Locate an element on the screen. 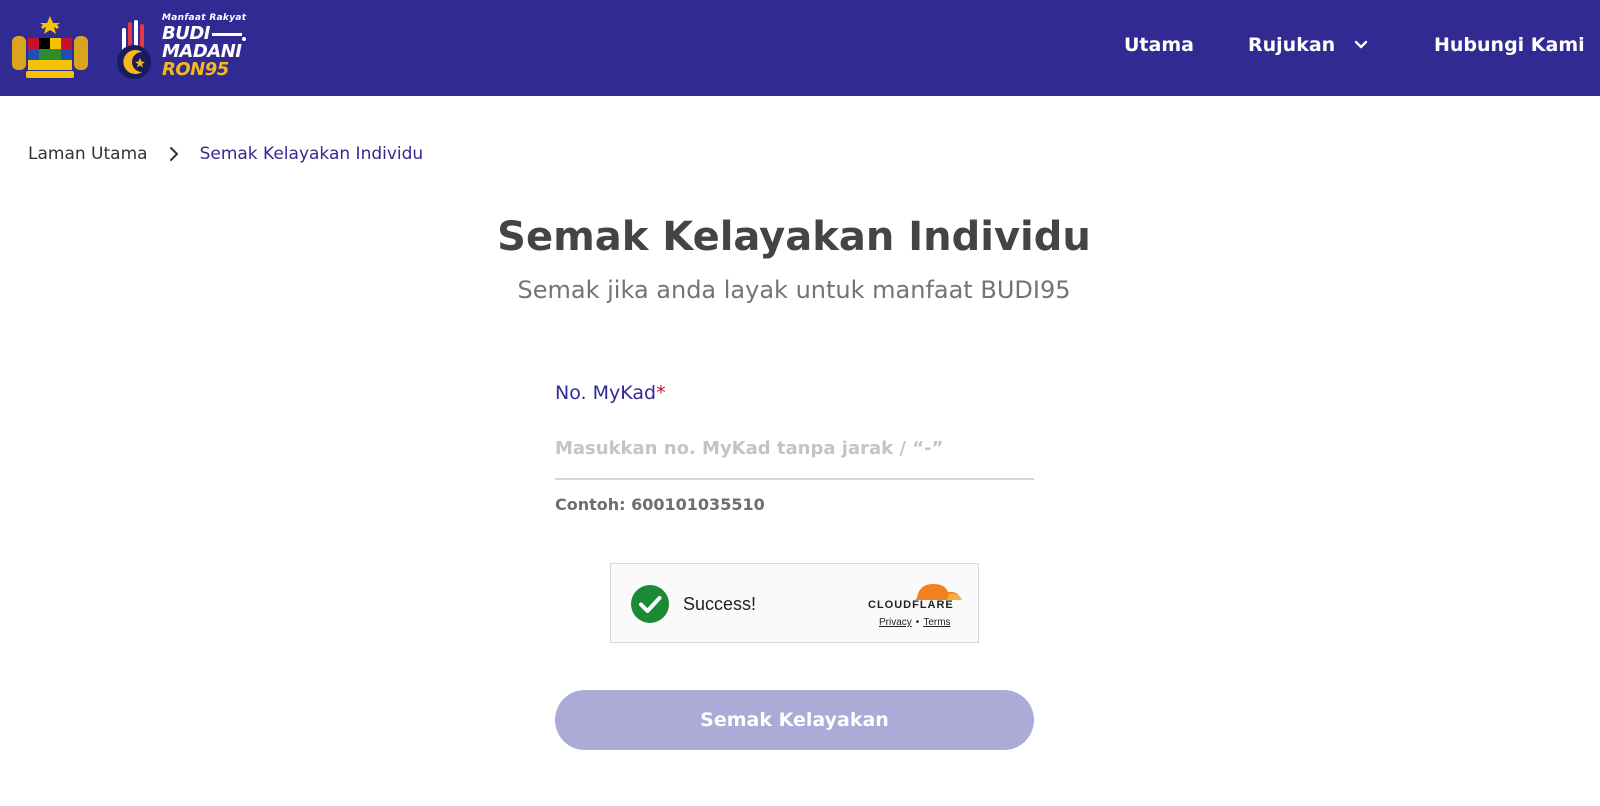  nav-rujukan-dropdown: Rujukan is located at coordinates (1309, 45).